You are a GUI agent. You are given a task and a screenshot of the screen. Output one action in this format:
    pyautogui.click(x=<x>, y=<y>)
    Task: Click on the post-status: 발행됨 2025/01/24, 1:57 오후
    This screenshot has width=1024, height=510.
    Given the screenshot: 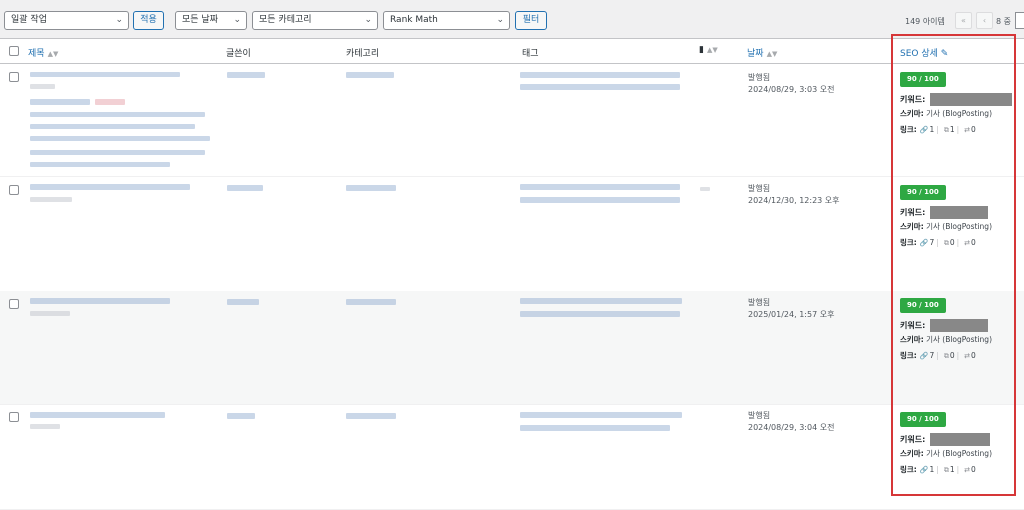 What is the action you would take?
    pyautogui.click(x=791, y=309)
    